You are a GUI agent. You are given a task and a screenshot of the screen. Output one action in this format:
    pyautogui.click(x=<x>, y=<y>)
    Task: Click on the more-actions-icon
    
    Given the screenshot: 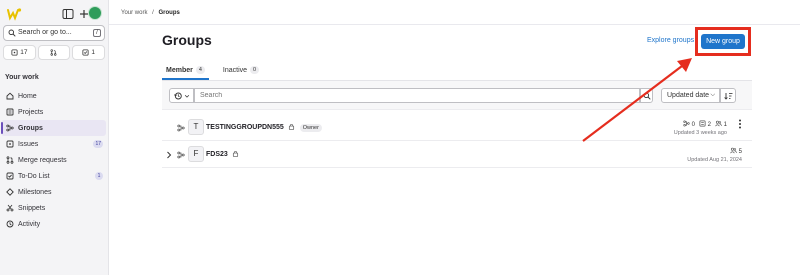 What is the action you would take?
    pyautogui.click(x=740, y=124)
    